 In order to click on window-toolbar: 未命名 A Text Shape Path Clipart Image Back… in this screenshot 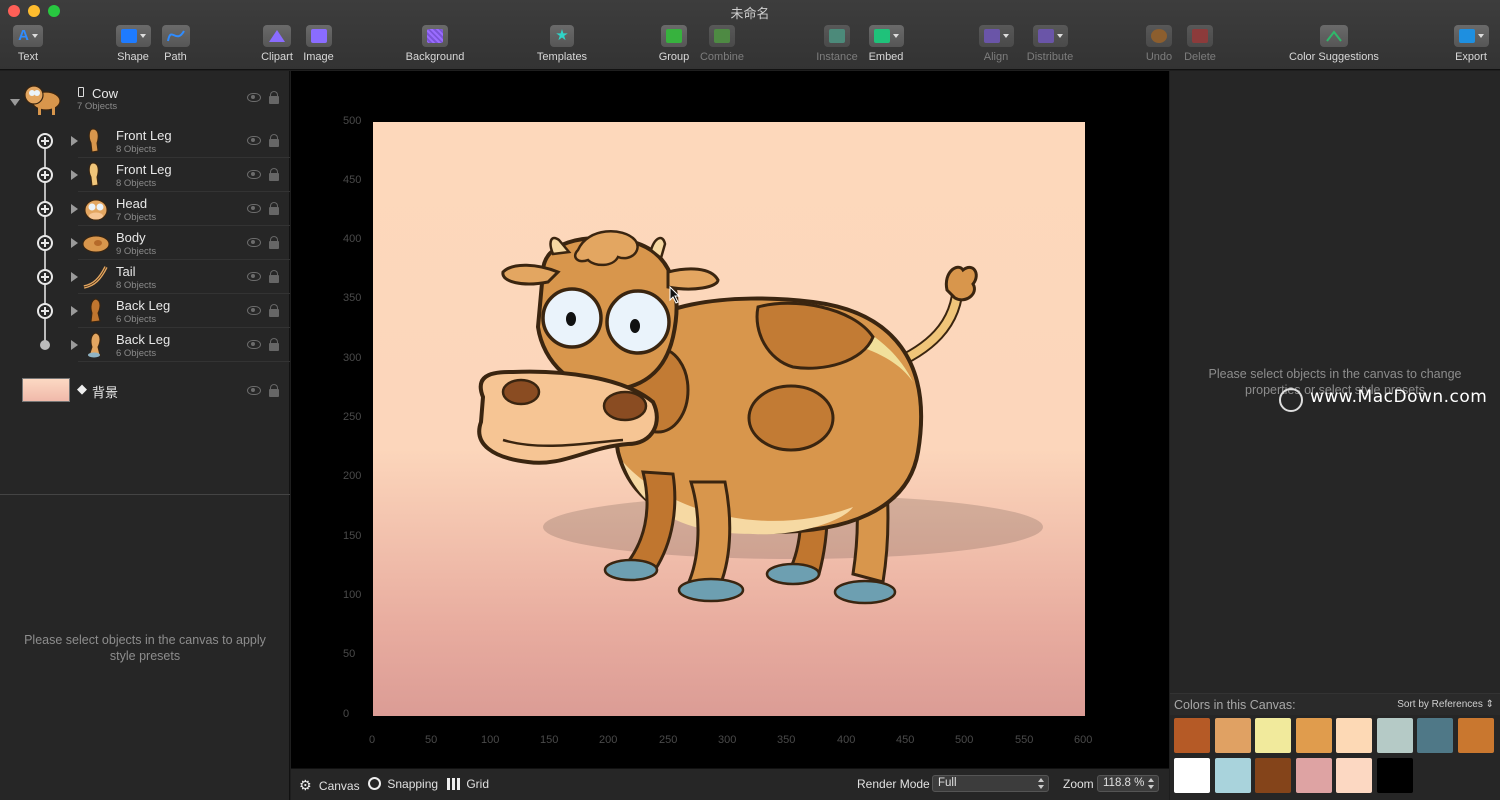, I will do `click(750, 35)`.